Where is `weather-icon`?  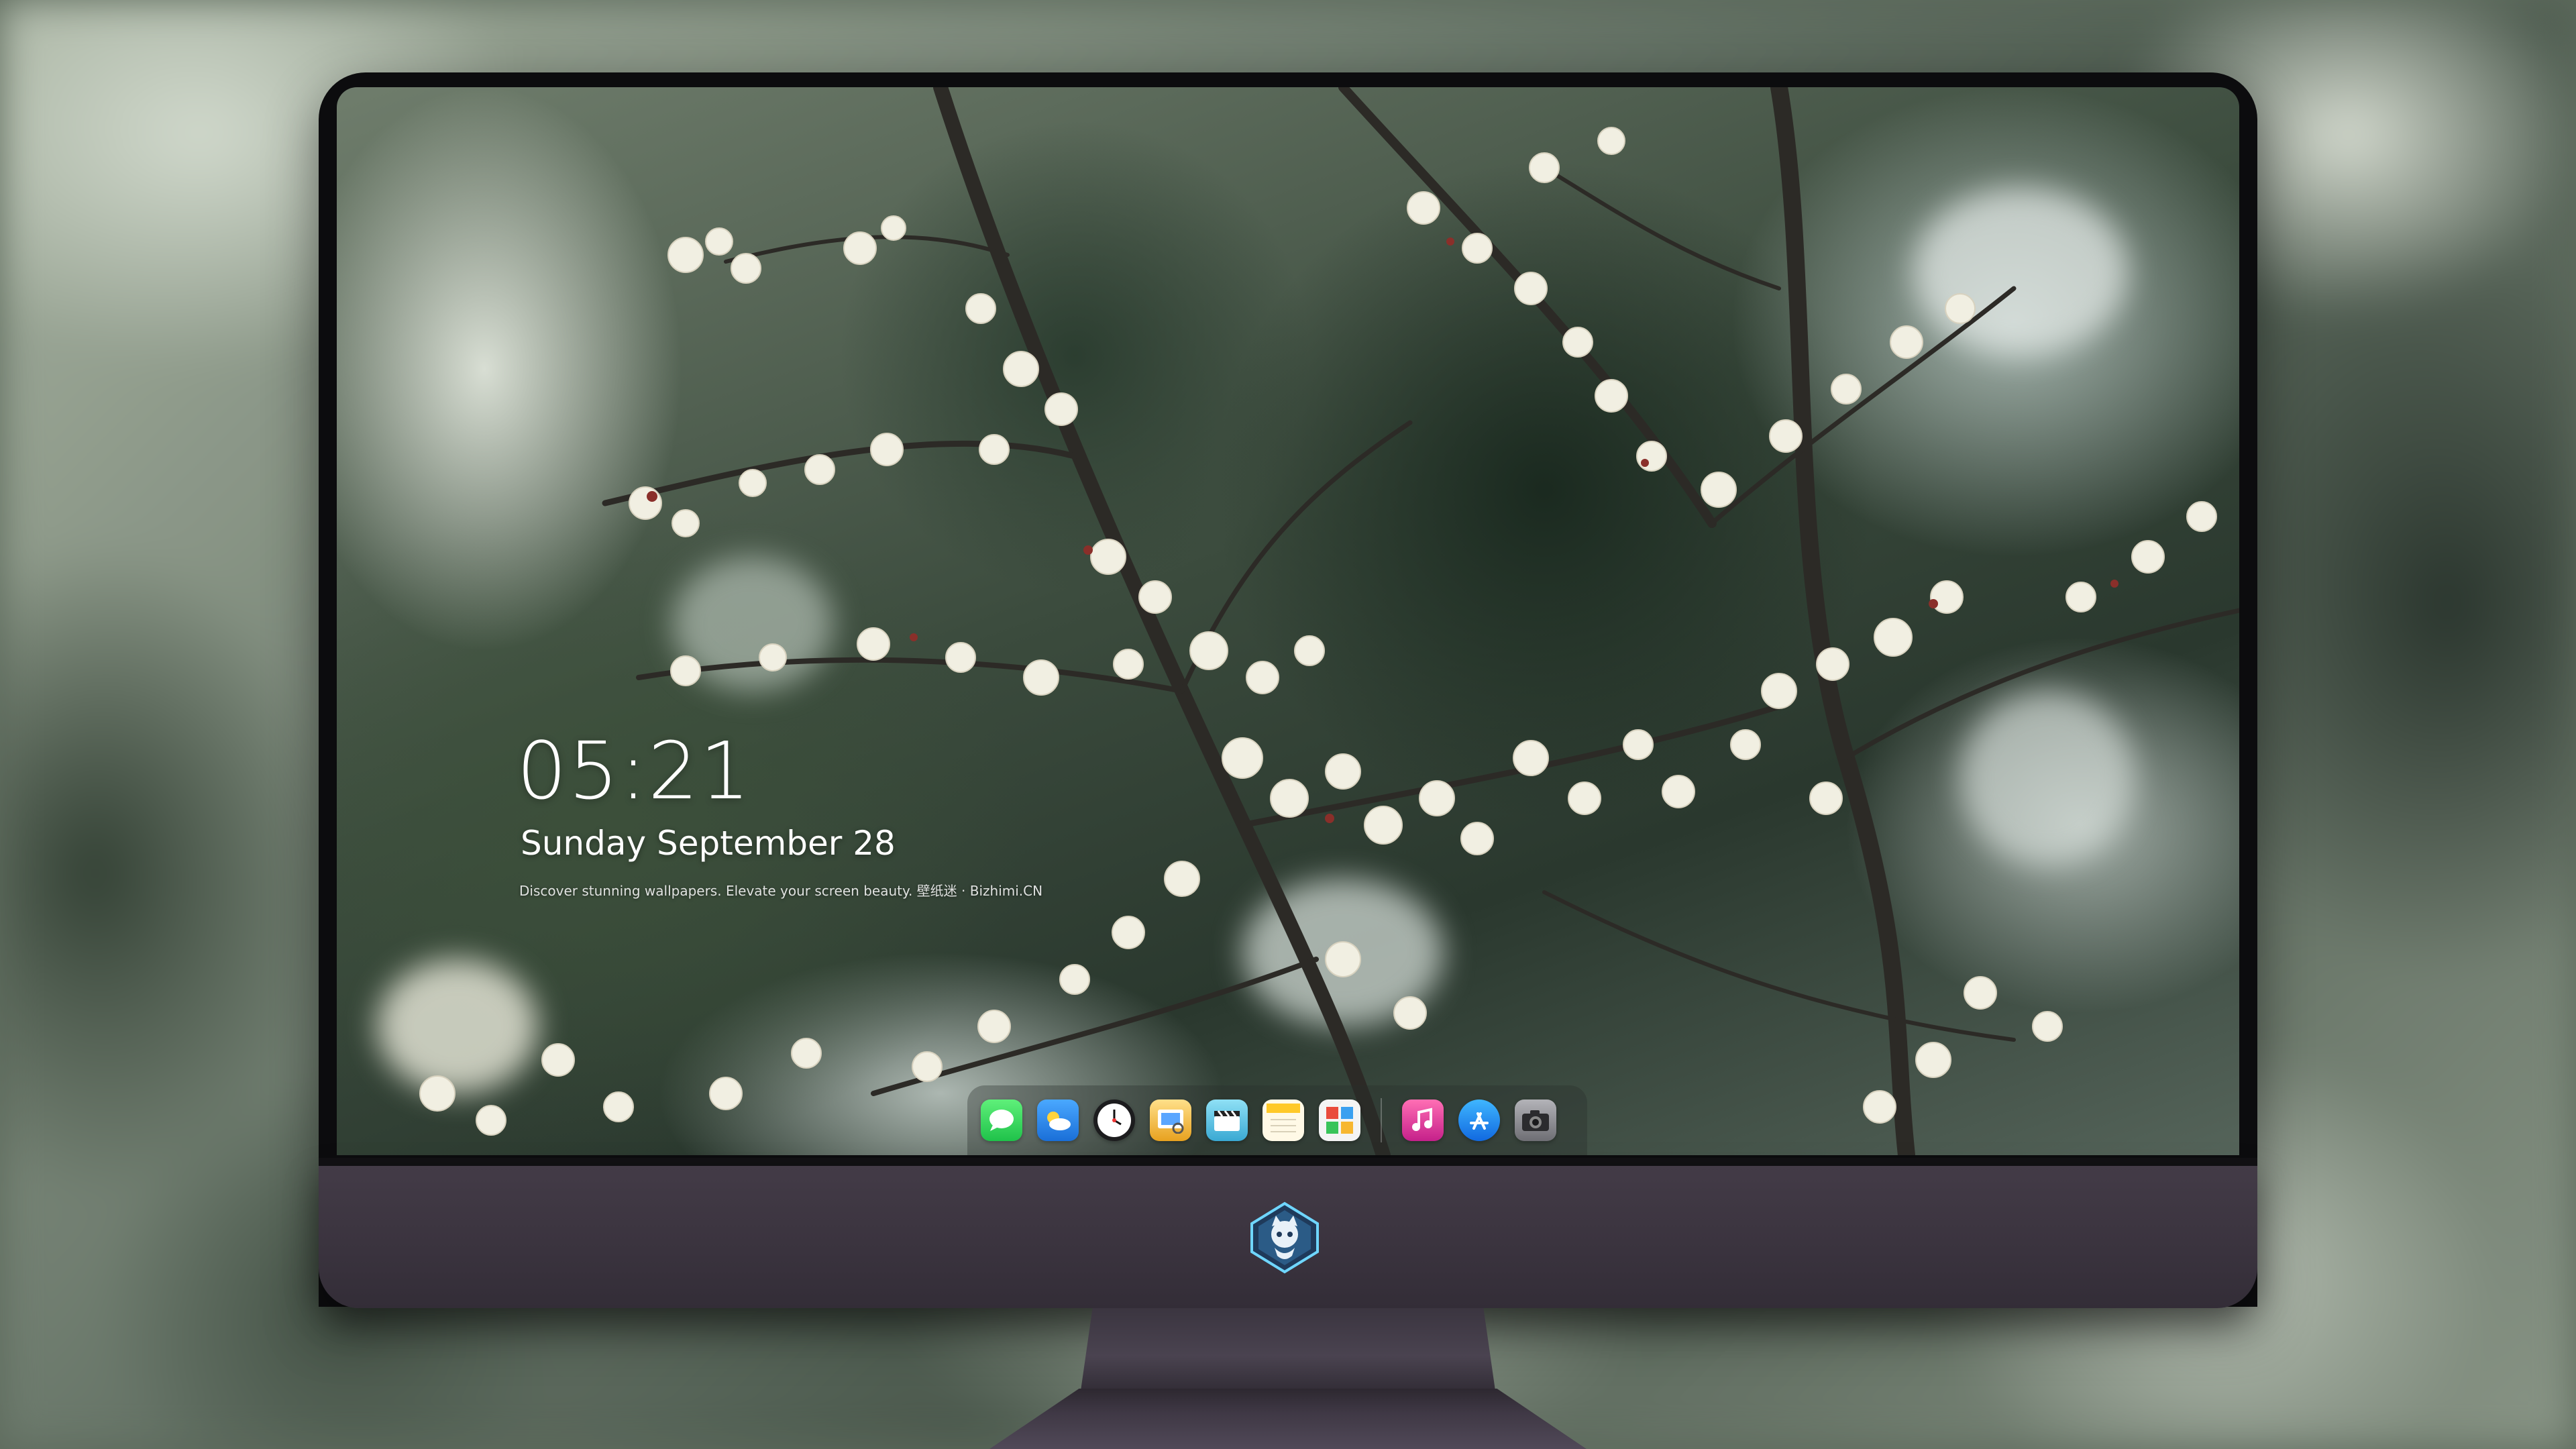 weather-icon is located at coordinates (1058, 1120).